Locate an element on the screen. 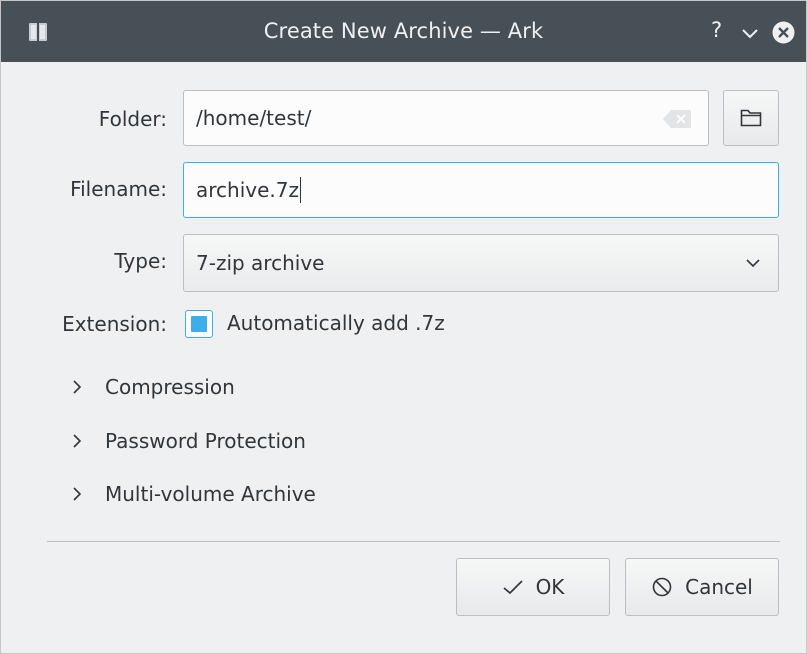 The height and width of the screenshot is (654, 807). extension-label: Extension: is located at coordinates (114, 324).